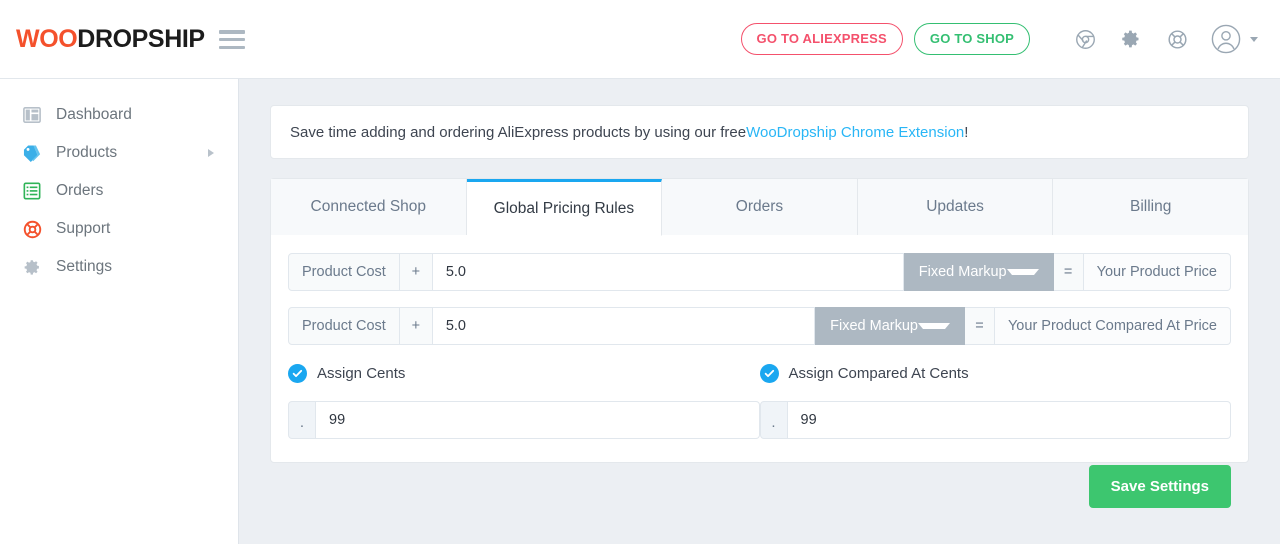  What do you see at coordinates (80, 190) in the screenshot?
I see `sidebar-item-label: Orders` at bounding box center [80, 190].